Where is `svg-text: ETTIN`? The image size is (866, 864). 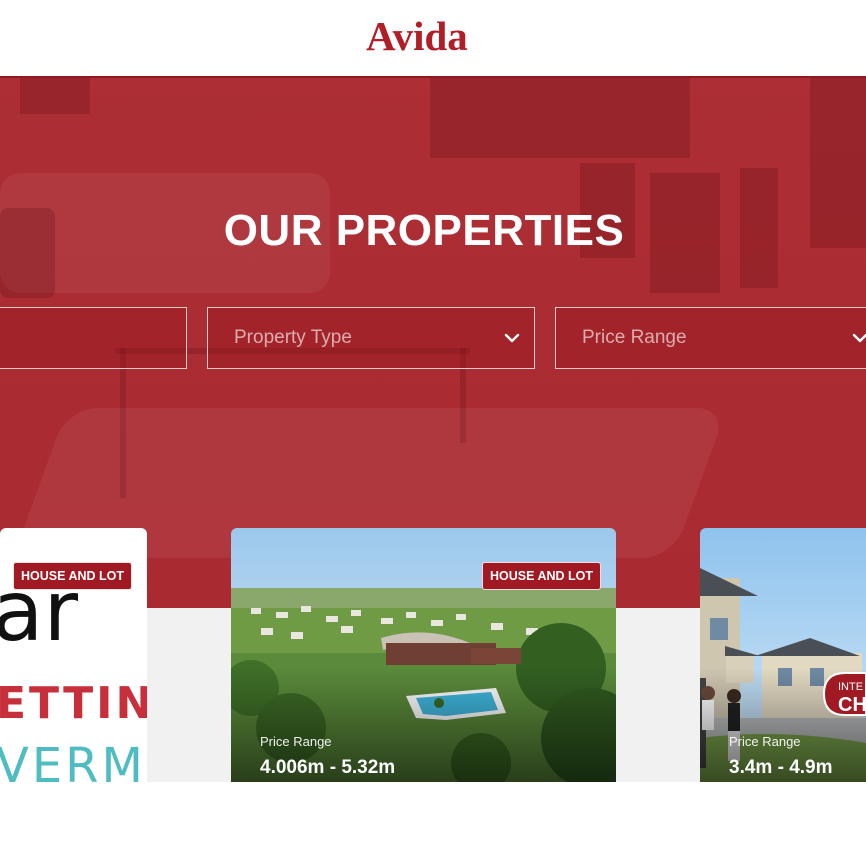 svg-text: ETTIN is located at coordinates (73, 703).